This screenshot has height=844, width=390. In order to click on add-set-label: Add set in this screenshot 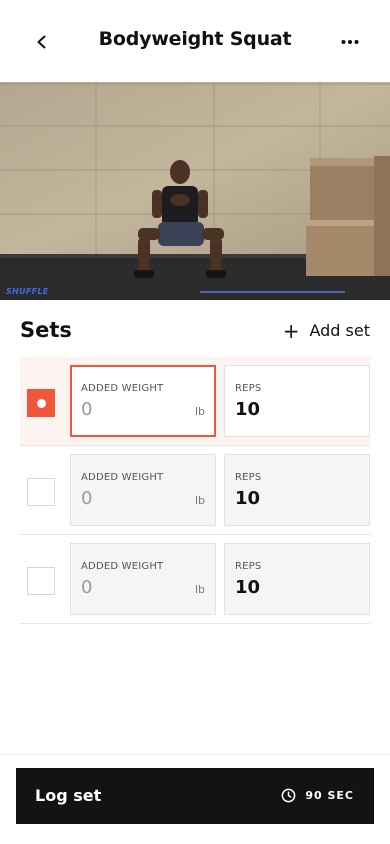, I will do `click(339, 330)`.